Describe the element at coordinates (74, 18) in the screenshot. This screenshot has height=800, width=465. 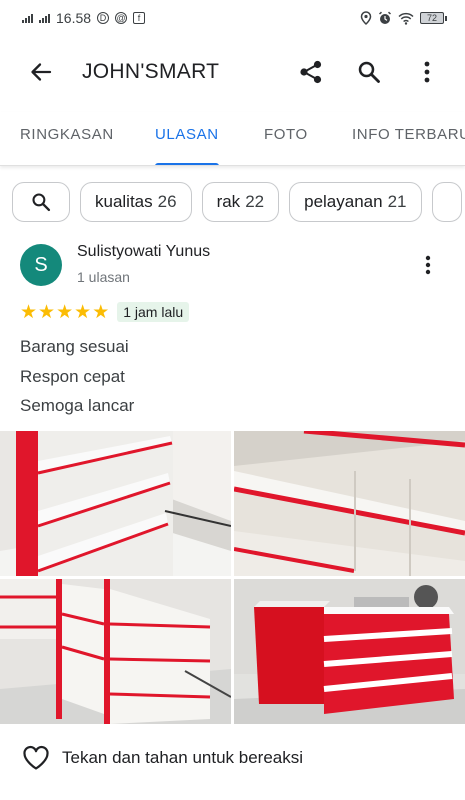
I see `status-time: 16.58` at that location.